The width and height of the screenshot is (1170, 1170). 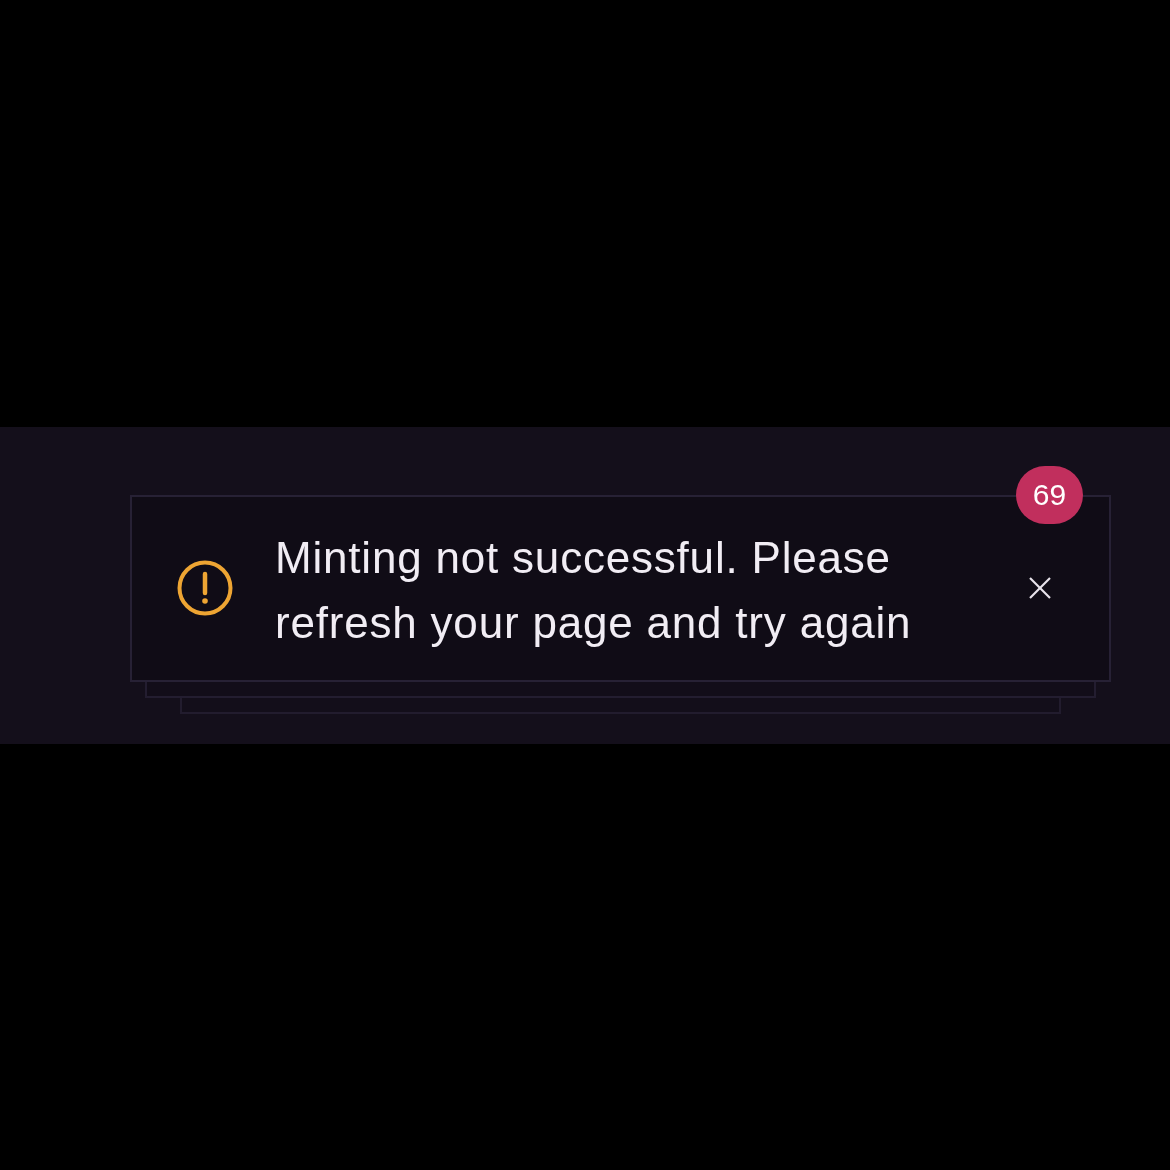 I want to click on warning-icon, so click(x=205, y=588).